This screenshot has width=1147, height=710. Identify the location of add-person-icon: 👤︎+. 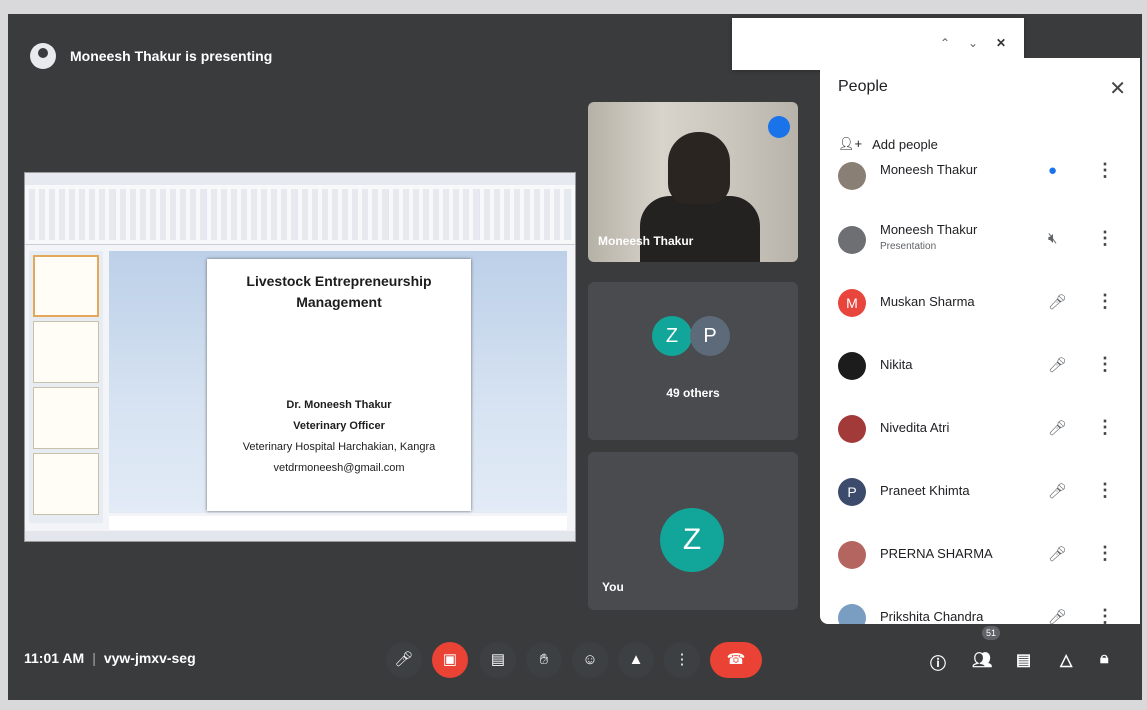
(850, 143).